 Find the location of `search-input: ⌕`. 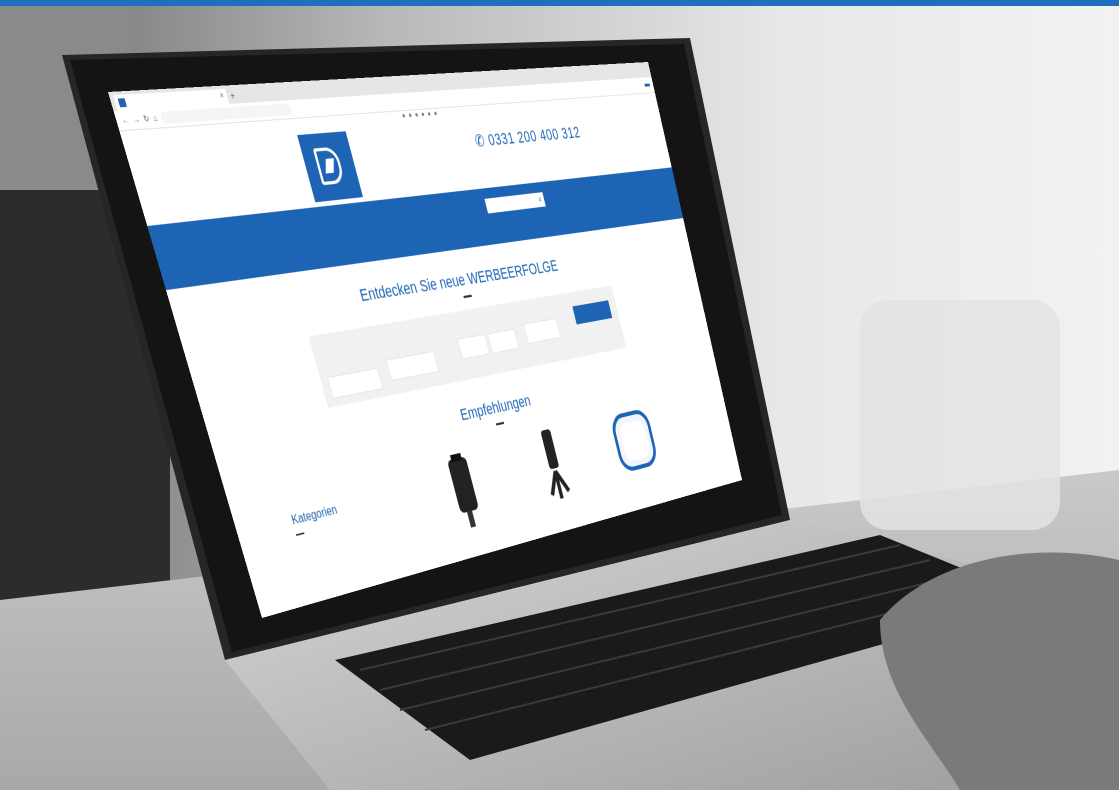

search-input: ⌕ is located at coordinates (515, 203).